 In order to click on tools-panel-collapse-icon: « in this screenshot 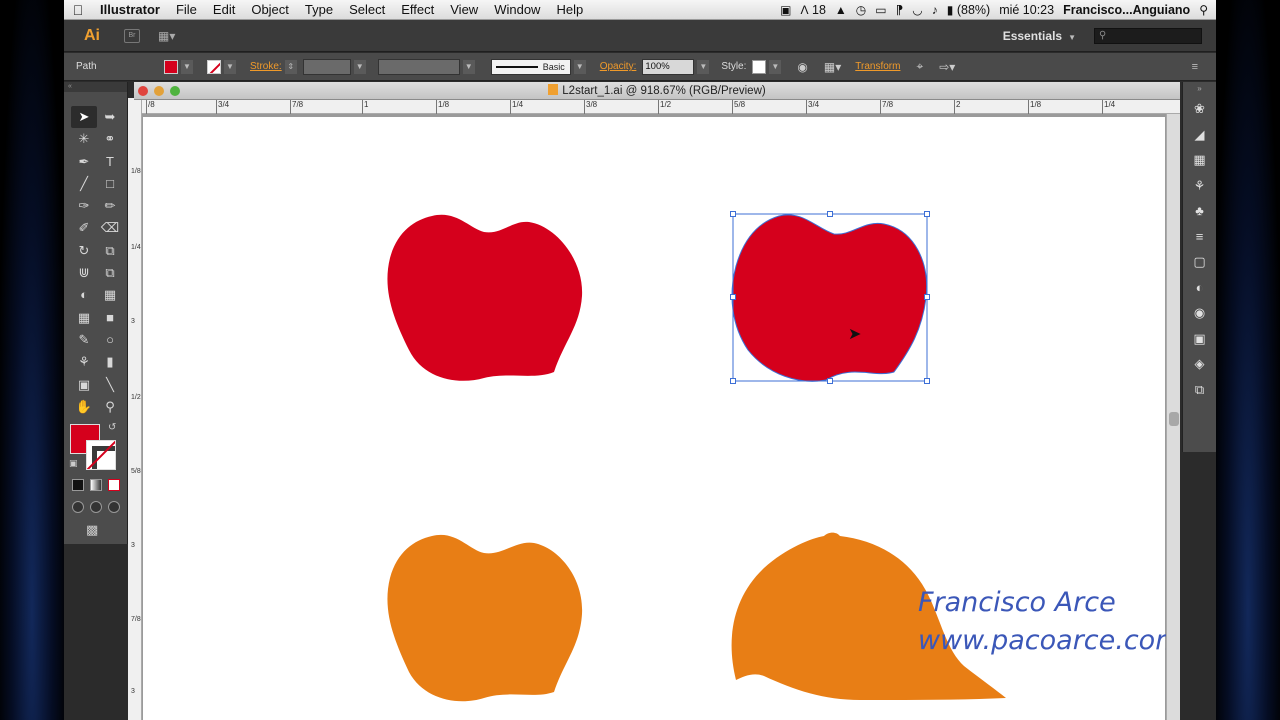, I will do `click(95, 87)`.